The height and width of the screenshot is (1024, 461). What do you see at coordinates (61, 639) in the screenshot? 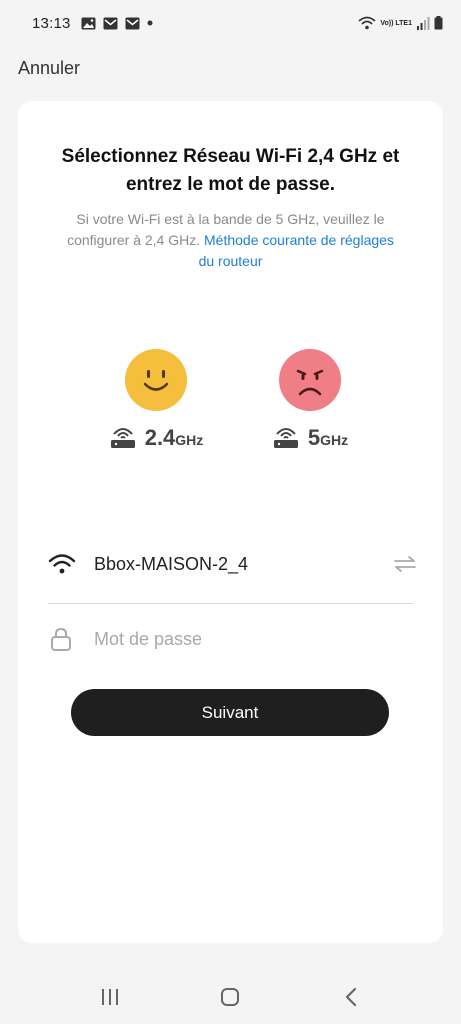
I see `lock-icon` at bounding box center [61, 639].